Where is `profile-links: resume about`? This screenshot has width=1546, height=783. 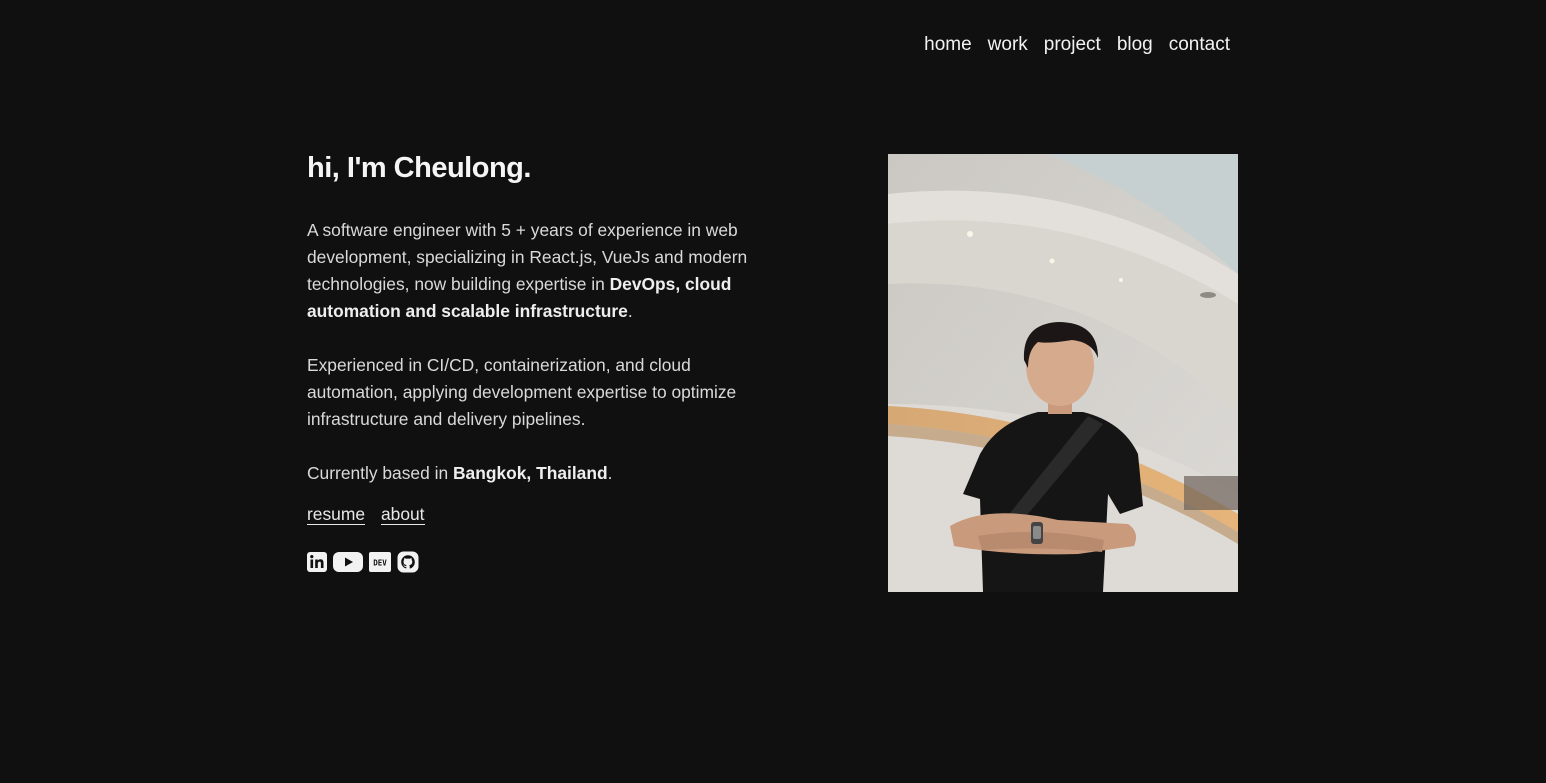 profile-links: resume about is located at coordinates (542, 514).